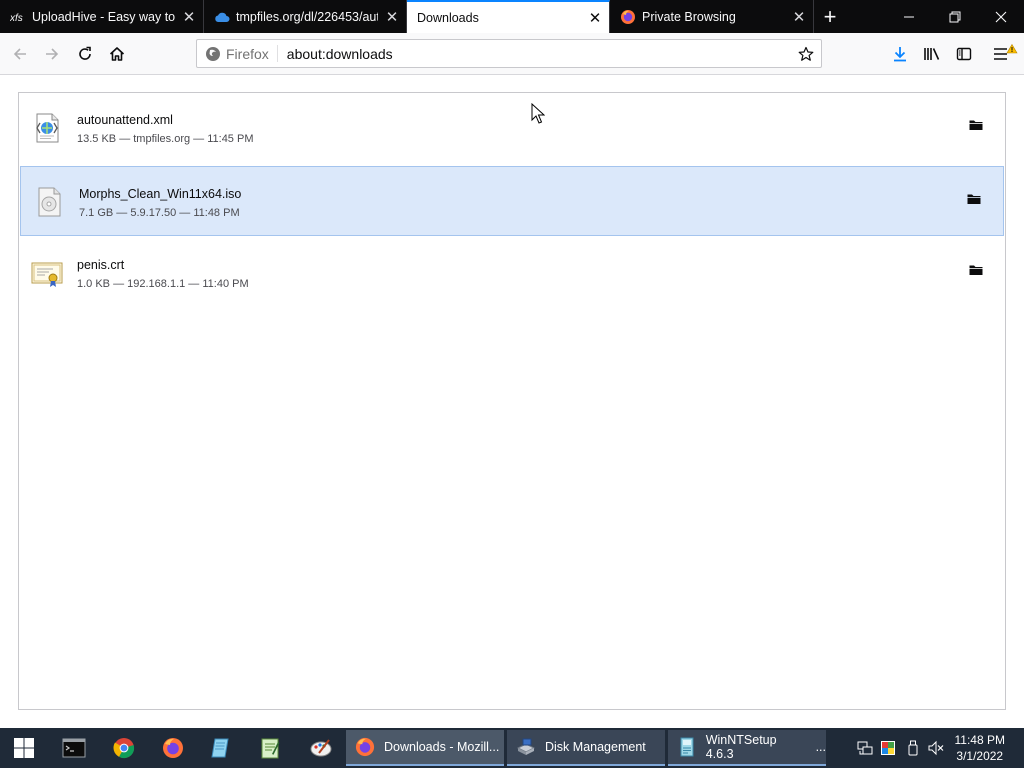  I want to click on taskbar-paint, so click(321, 748).